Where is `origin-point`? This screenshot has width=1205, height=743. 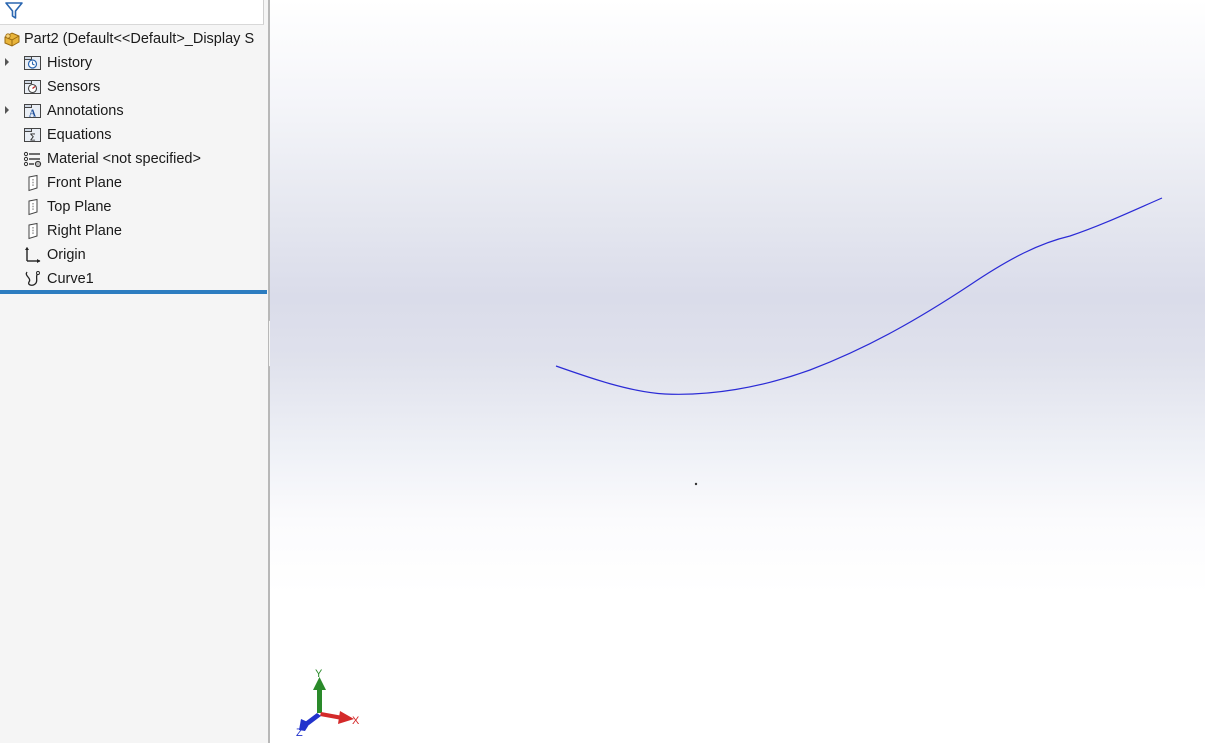
origin-point is located at coordinates (696, 484).